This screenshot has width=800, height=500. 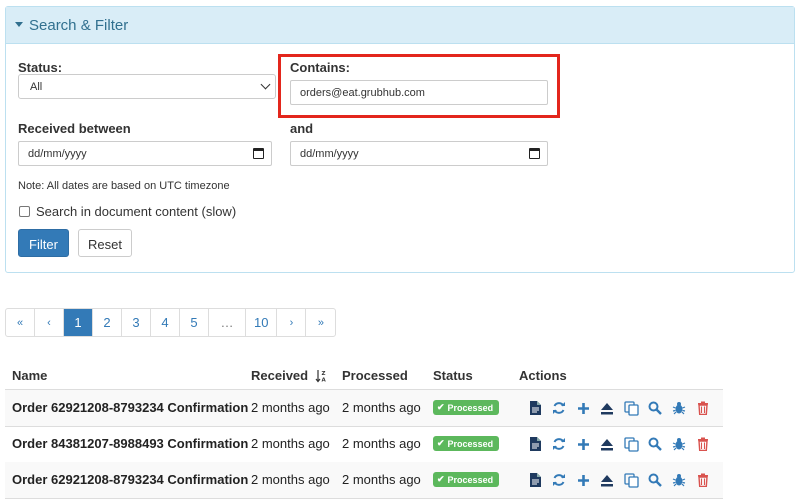 I want to click on chevron-down-icon, so click(x=265, y=84).